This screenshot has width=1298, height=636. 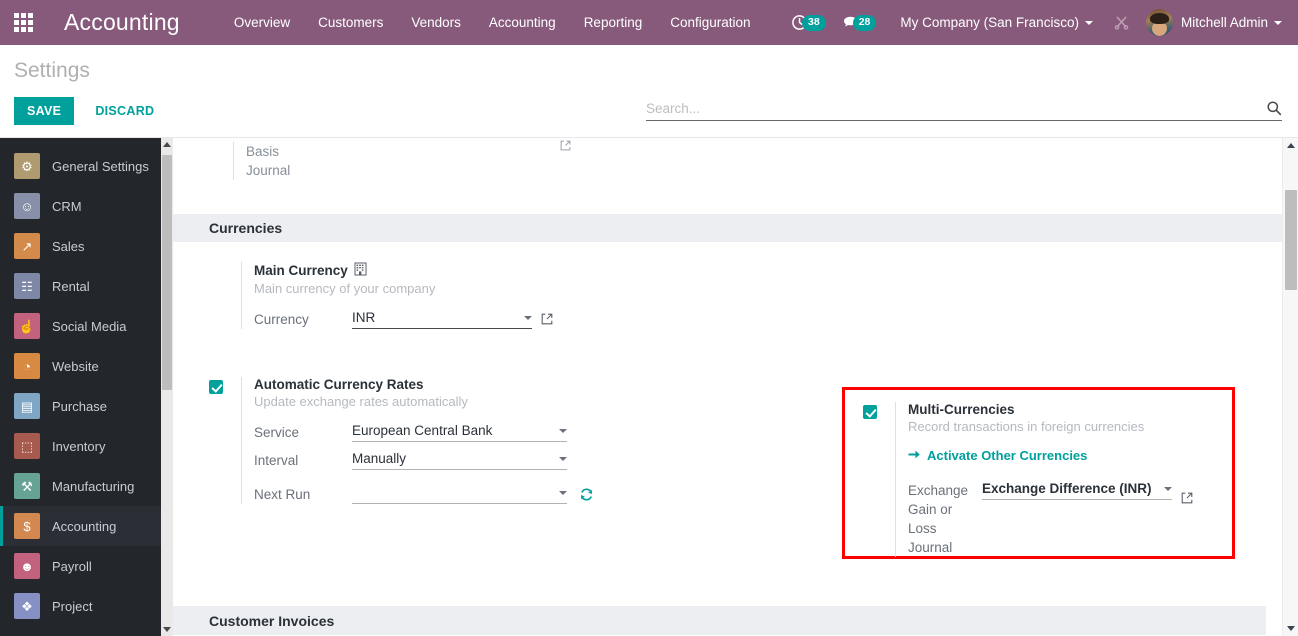 What do you see at coordinates (27, 246) in the screenshot?
I see `chart-line-icon: ↗` at bounding box center [27, 246].